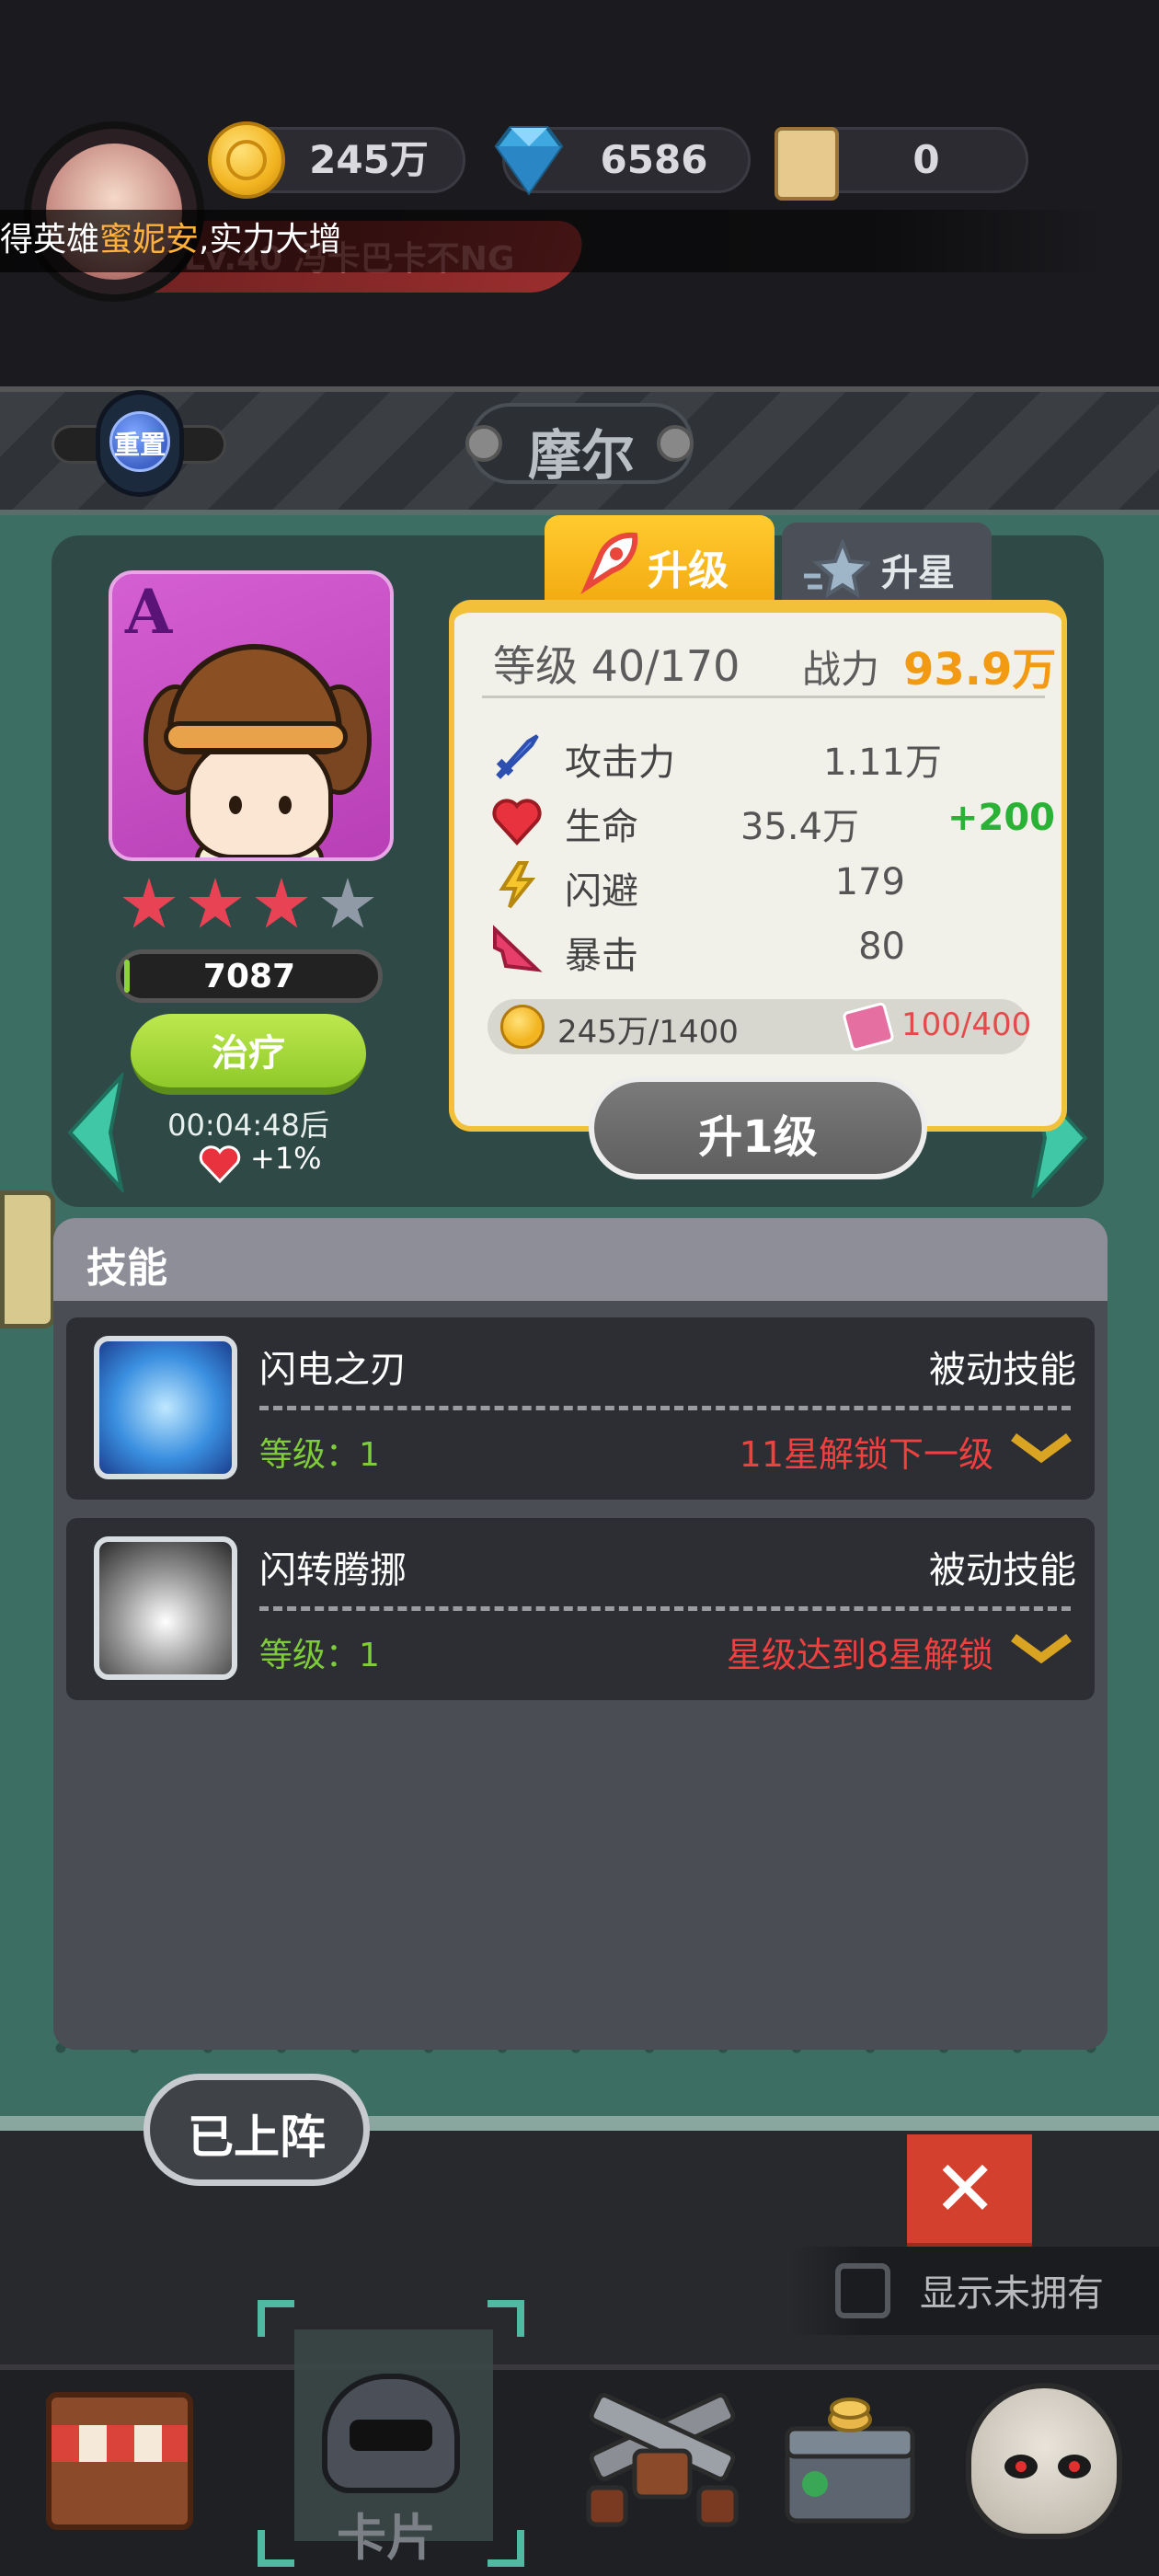  I want to click on prev-hero-arrow-icon, so click(95, 1132).